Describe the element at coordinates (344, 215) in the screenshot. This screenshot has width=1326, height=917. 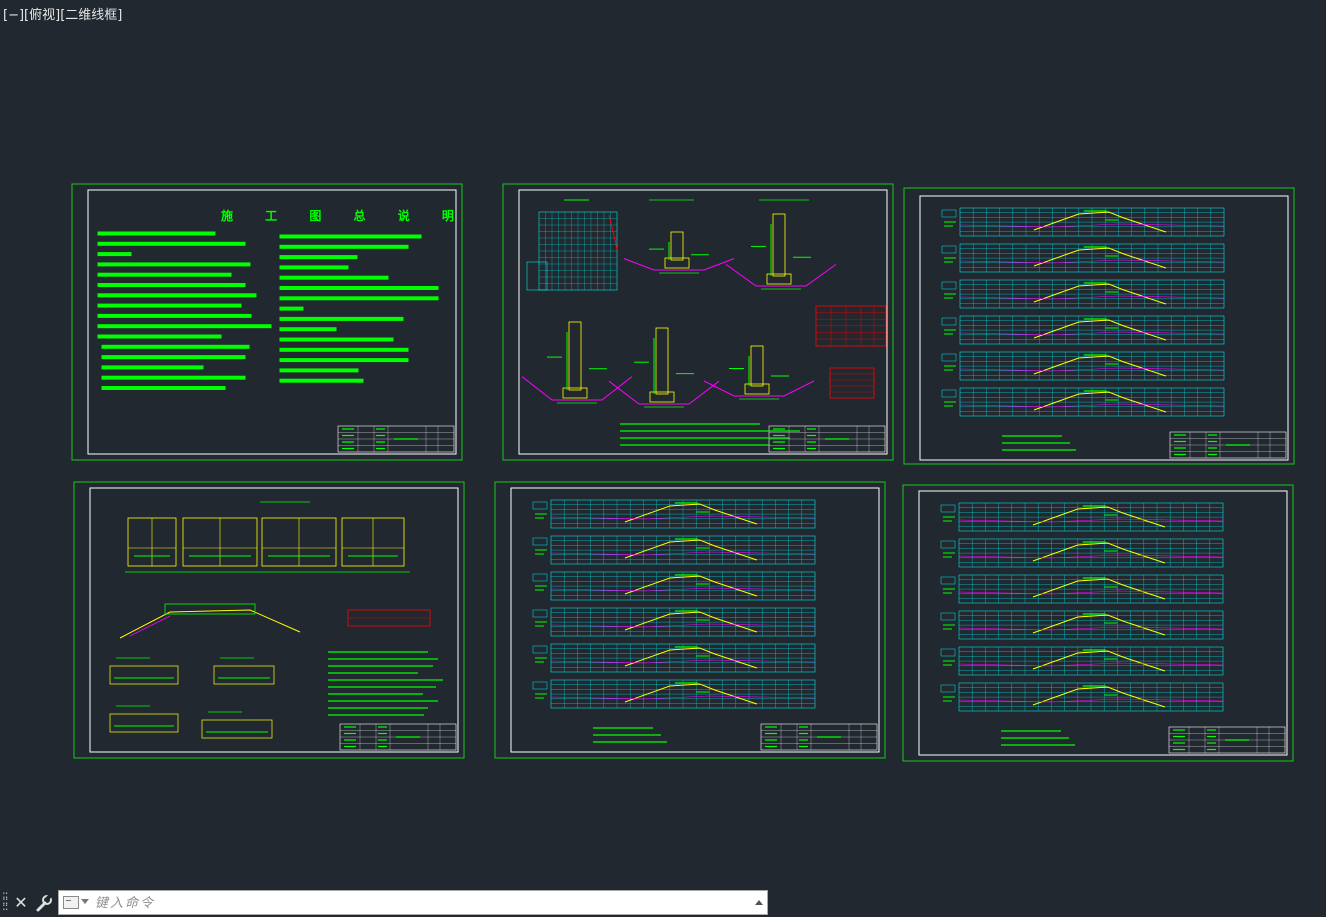
I see `sheet-title: 施 工 图 总 说 明` at that location.